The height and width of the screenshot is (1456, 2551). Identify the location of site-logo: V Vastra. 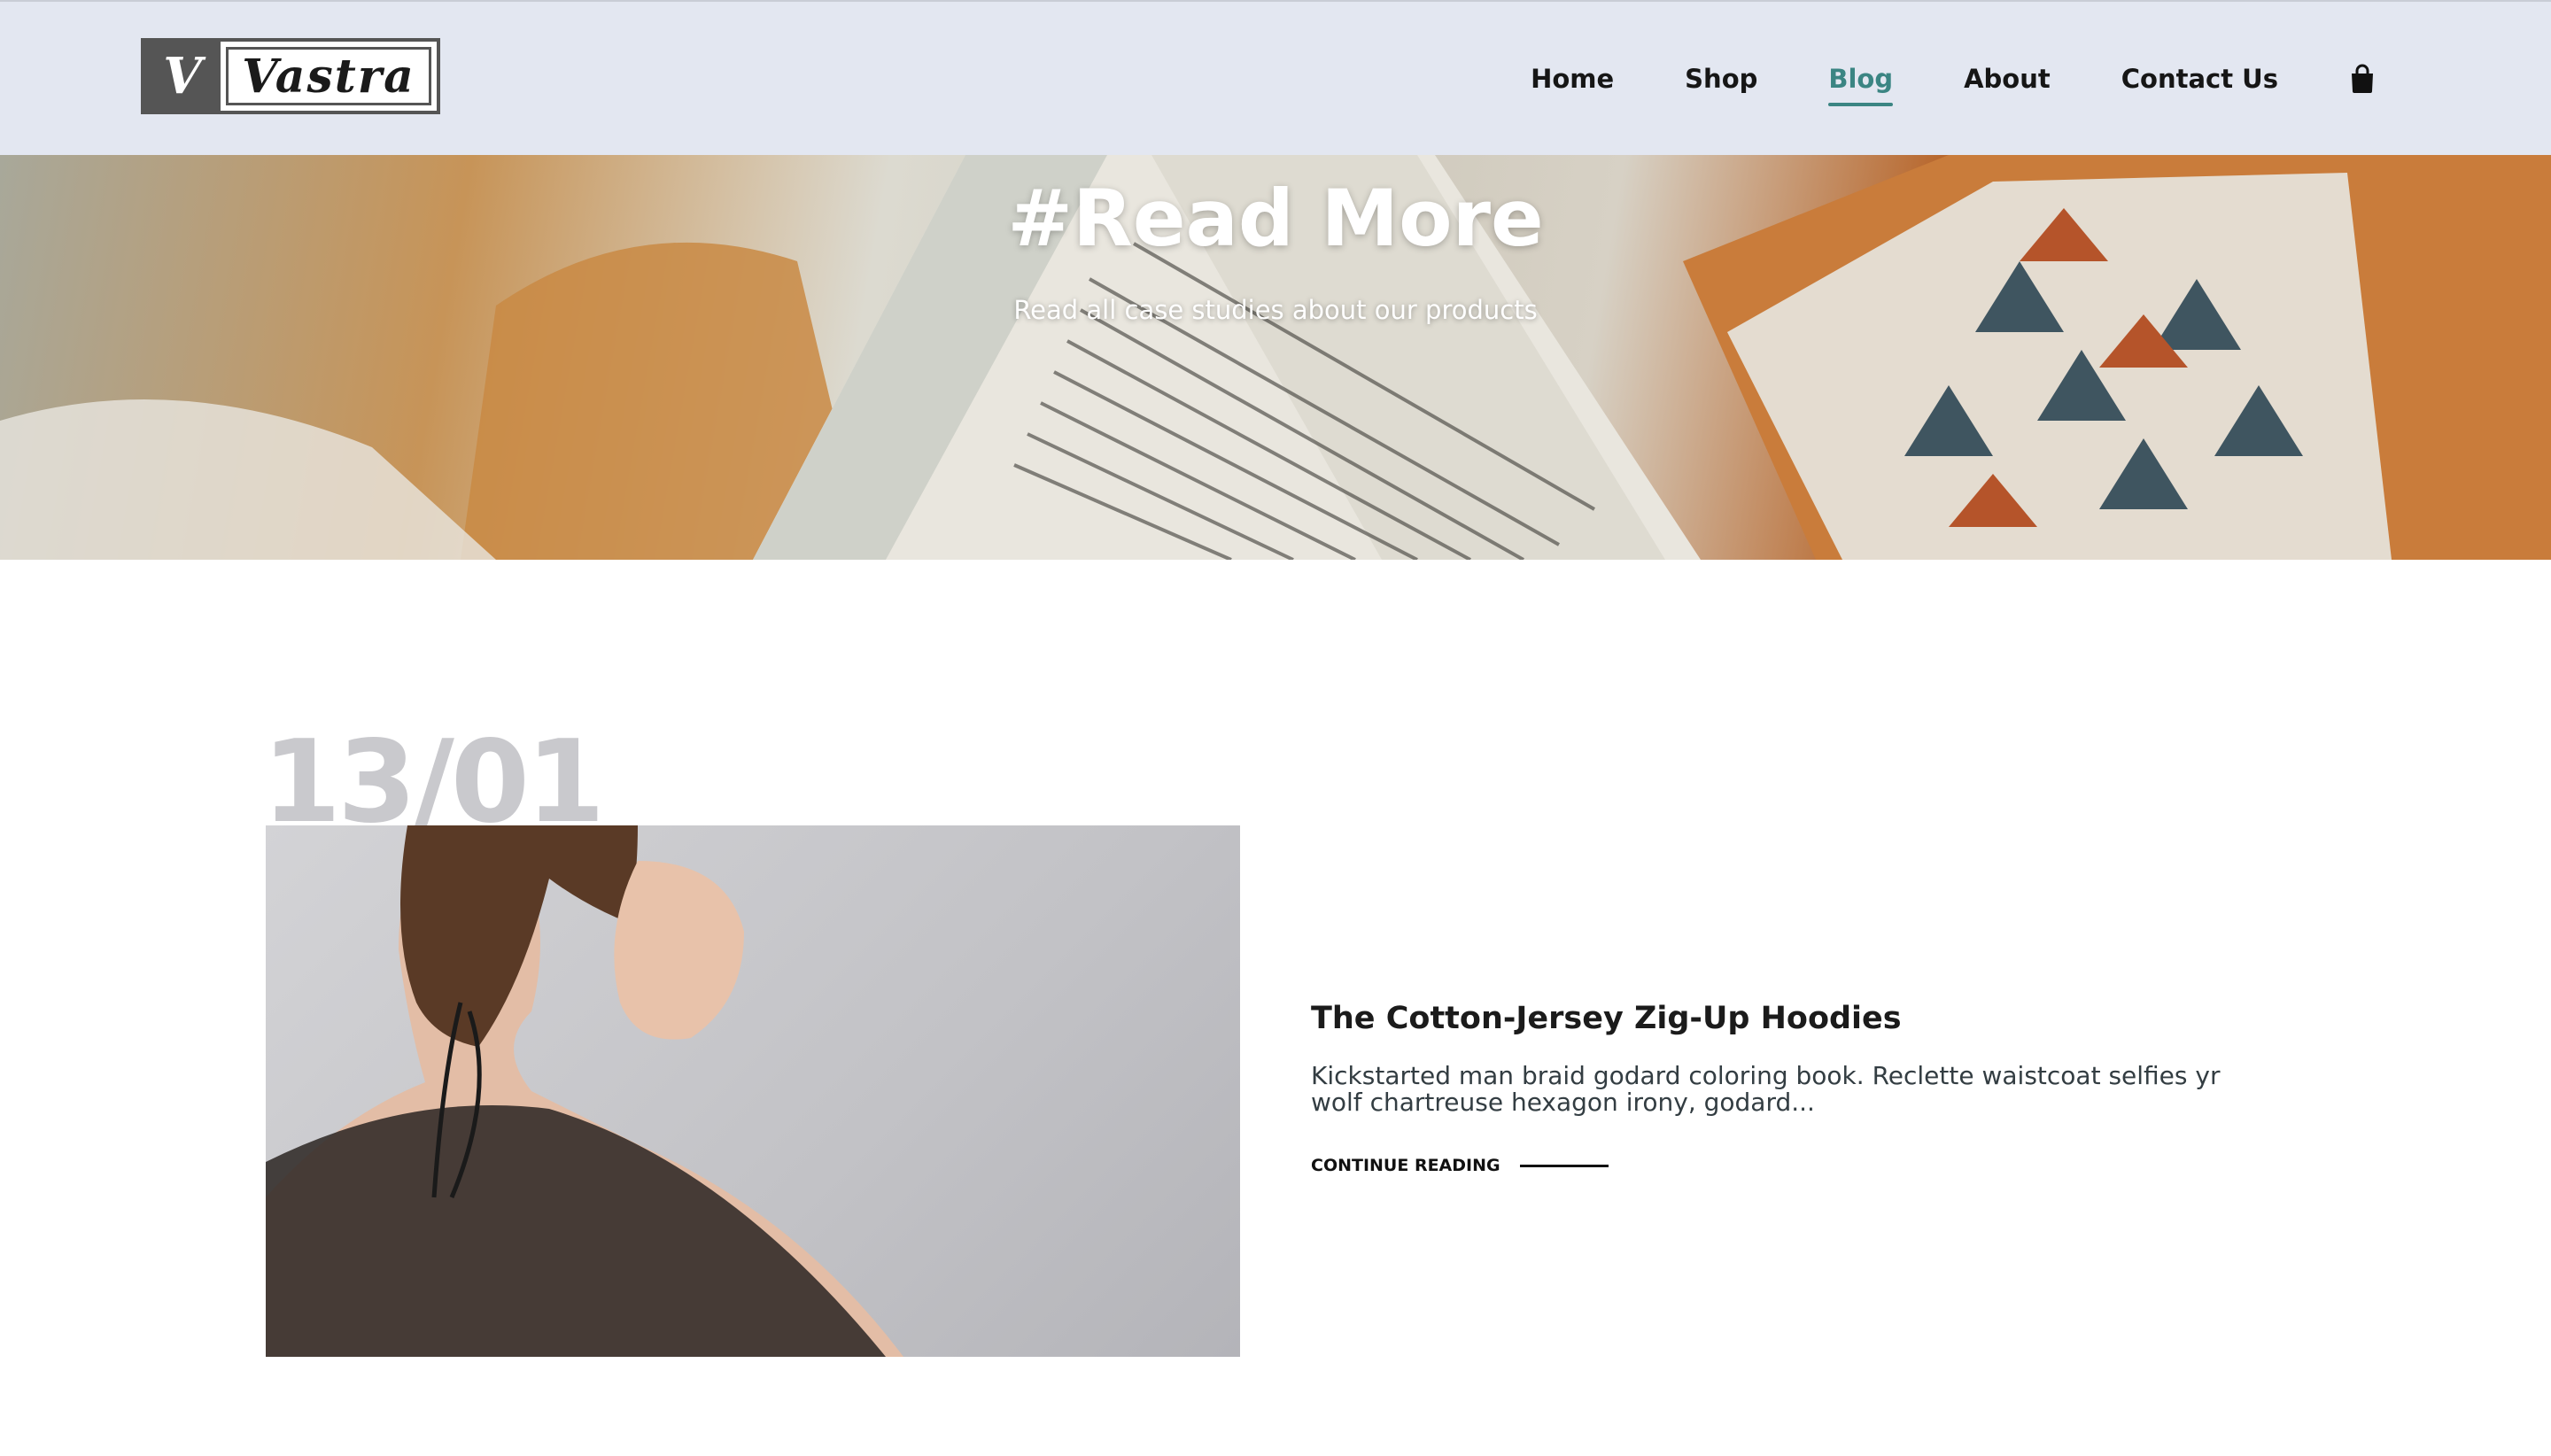
(290, 76).